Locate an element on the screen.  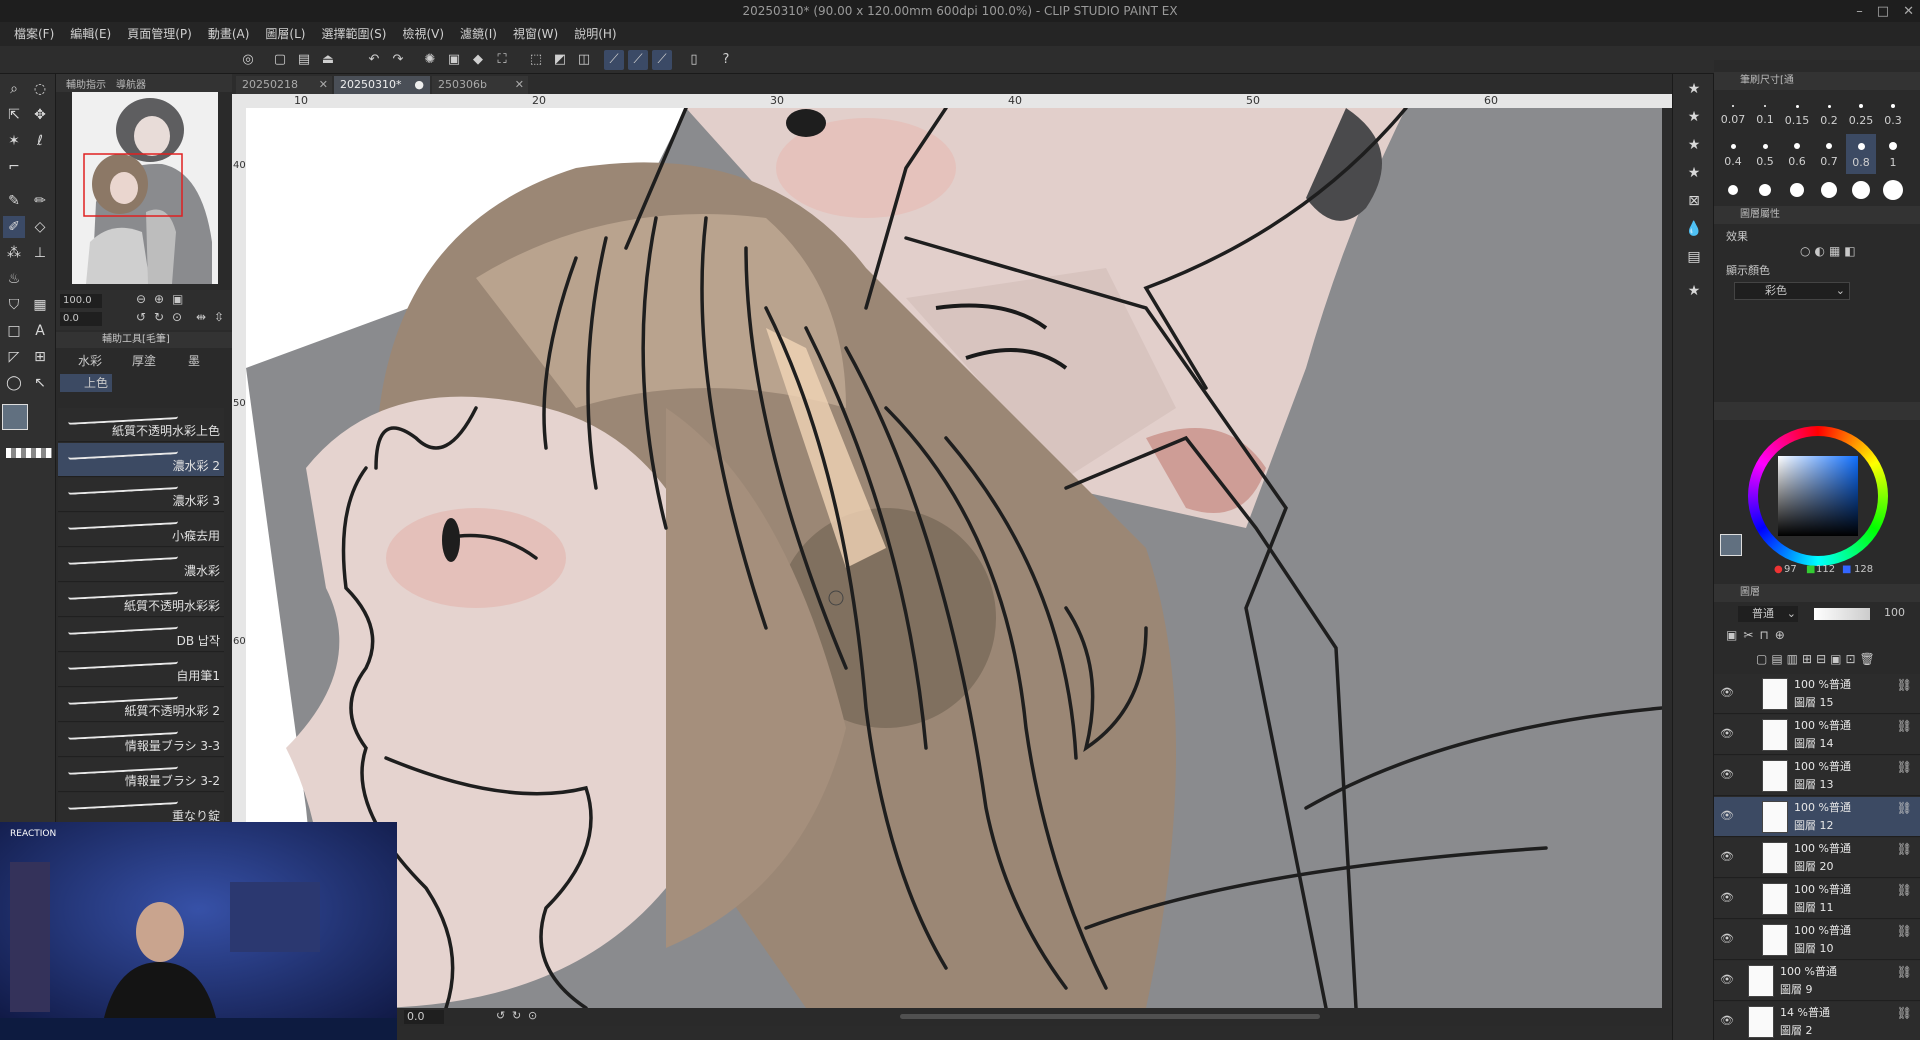
invert-selection-icon: ◩ is located at coordinates (560, 60).